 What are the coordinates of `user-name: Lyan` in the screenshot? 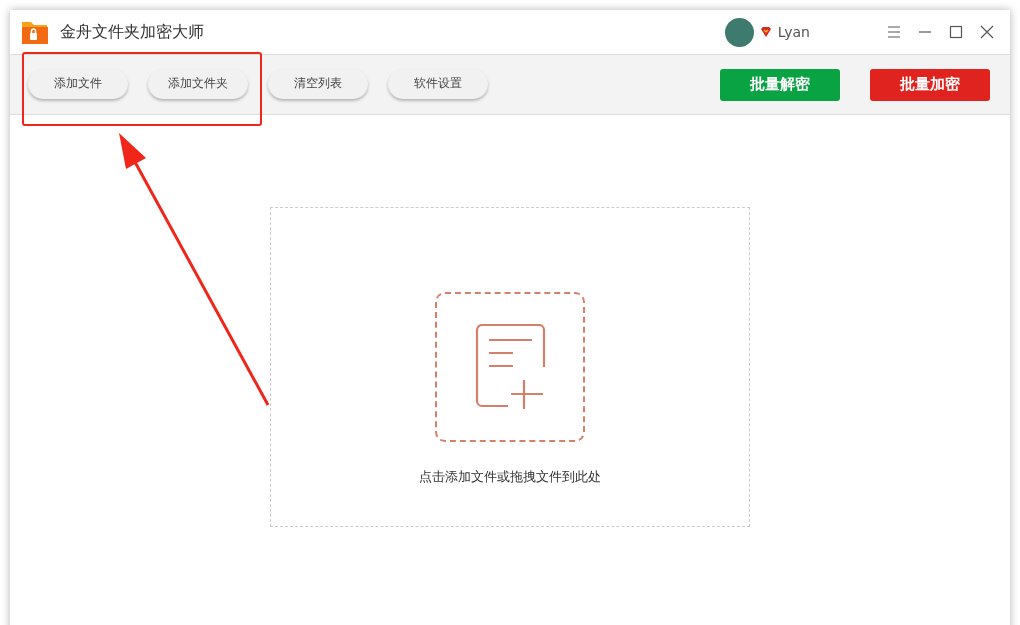 It's located at (793, 32).